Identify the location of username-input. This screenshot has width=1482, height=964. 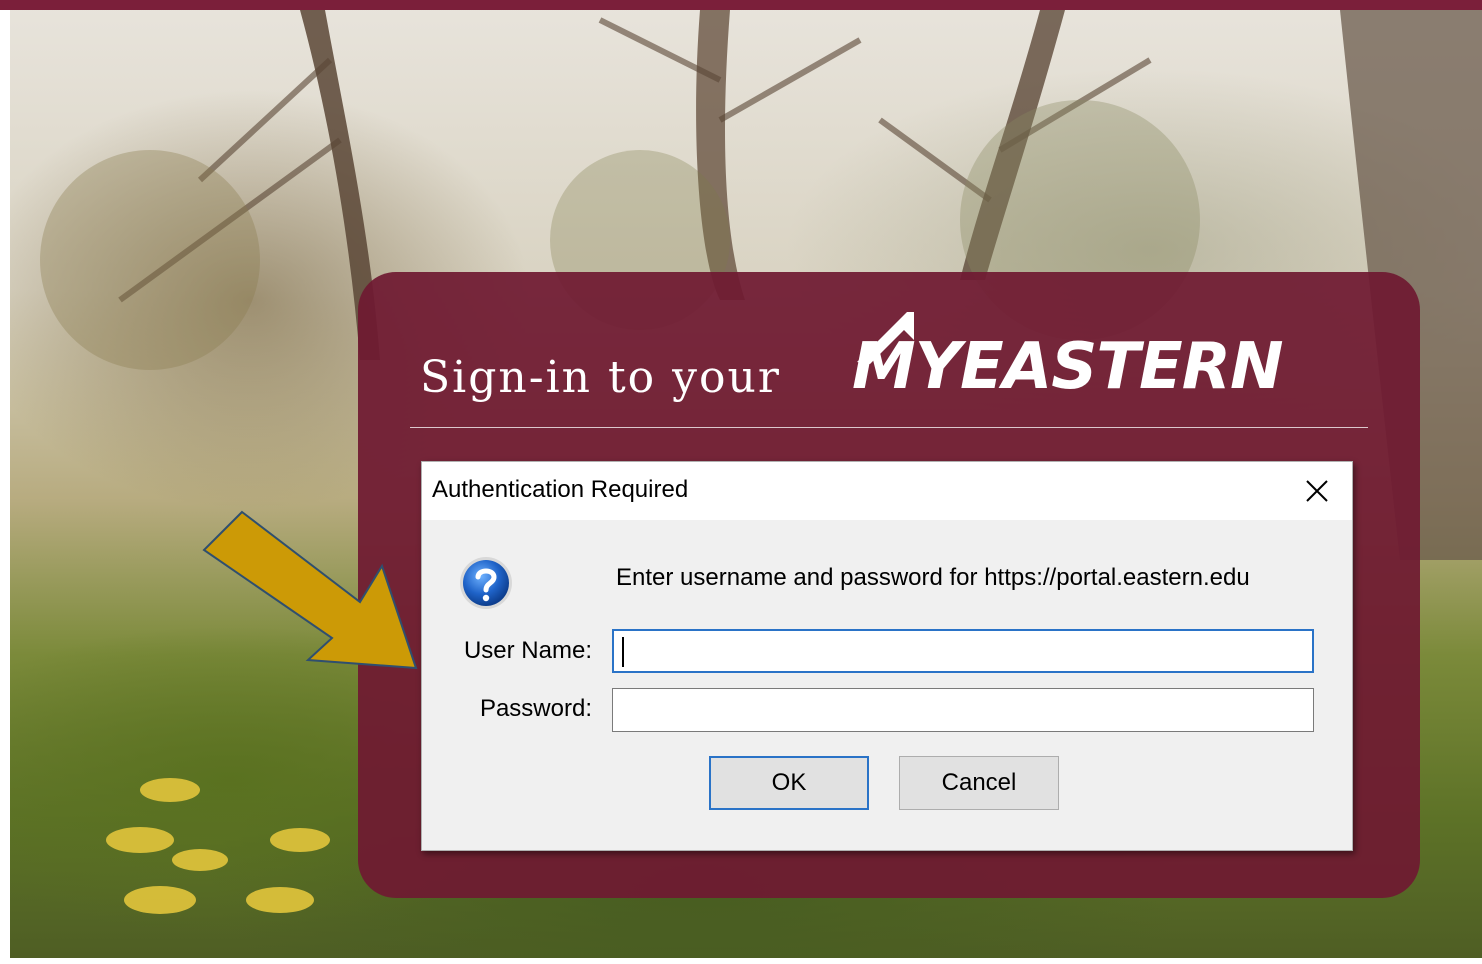
(963, 651).